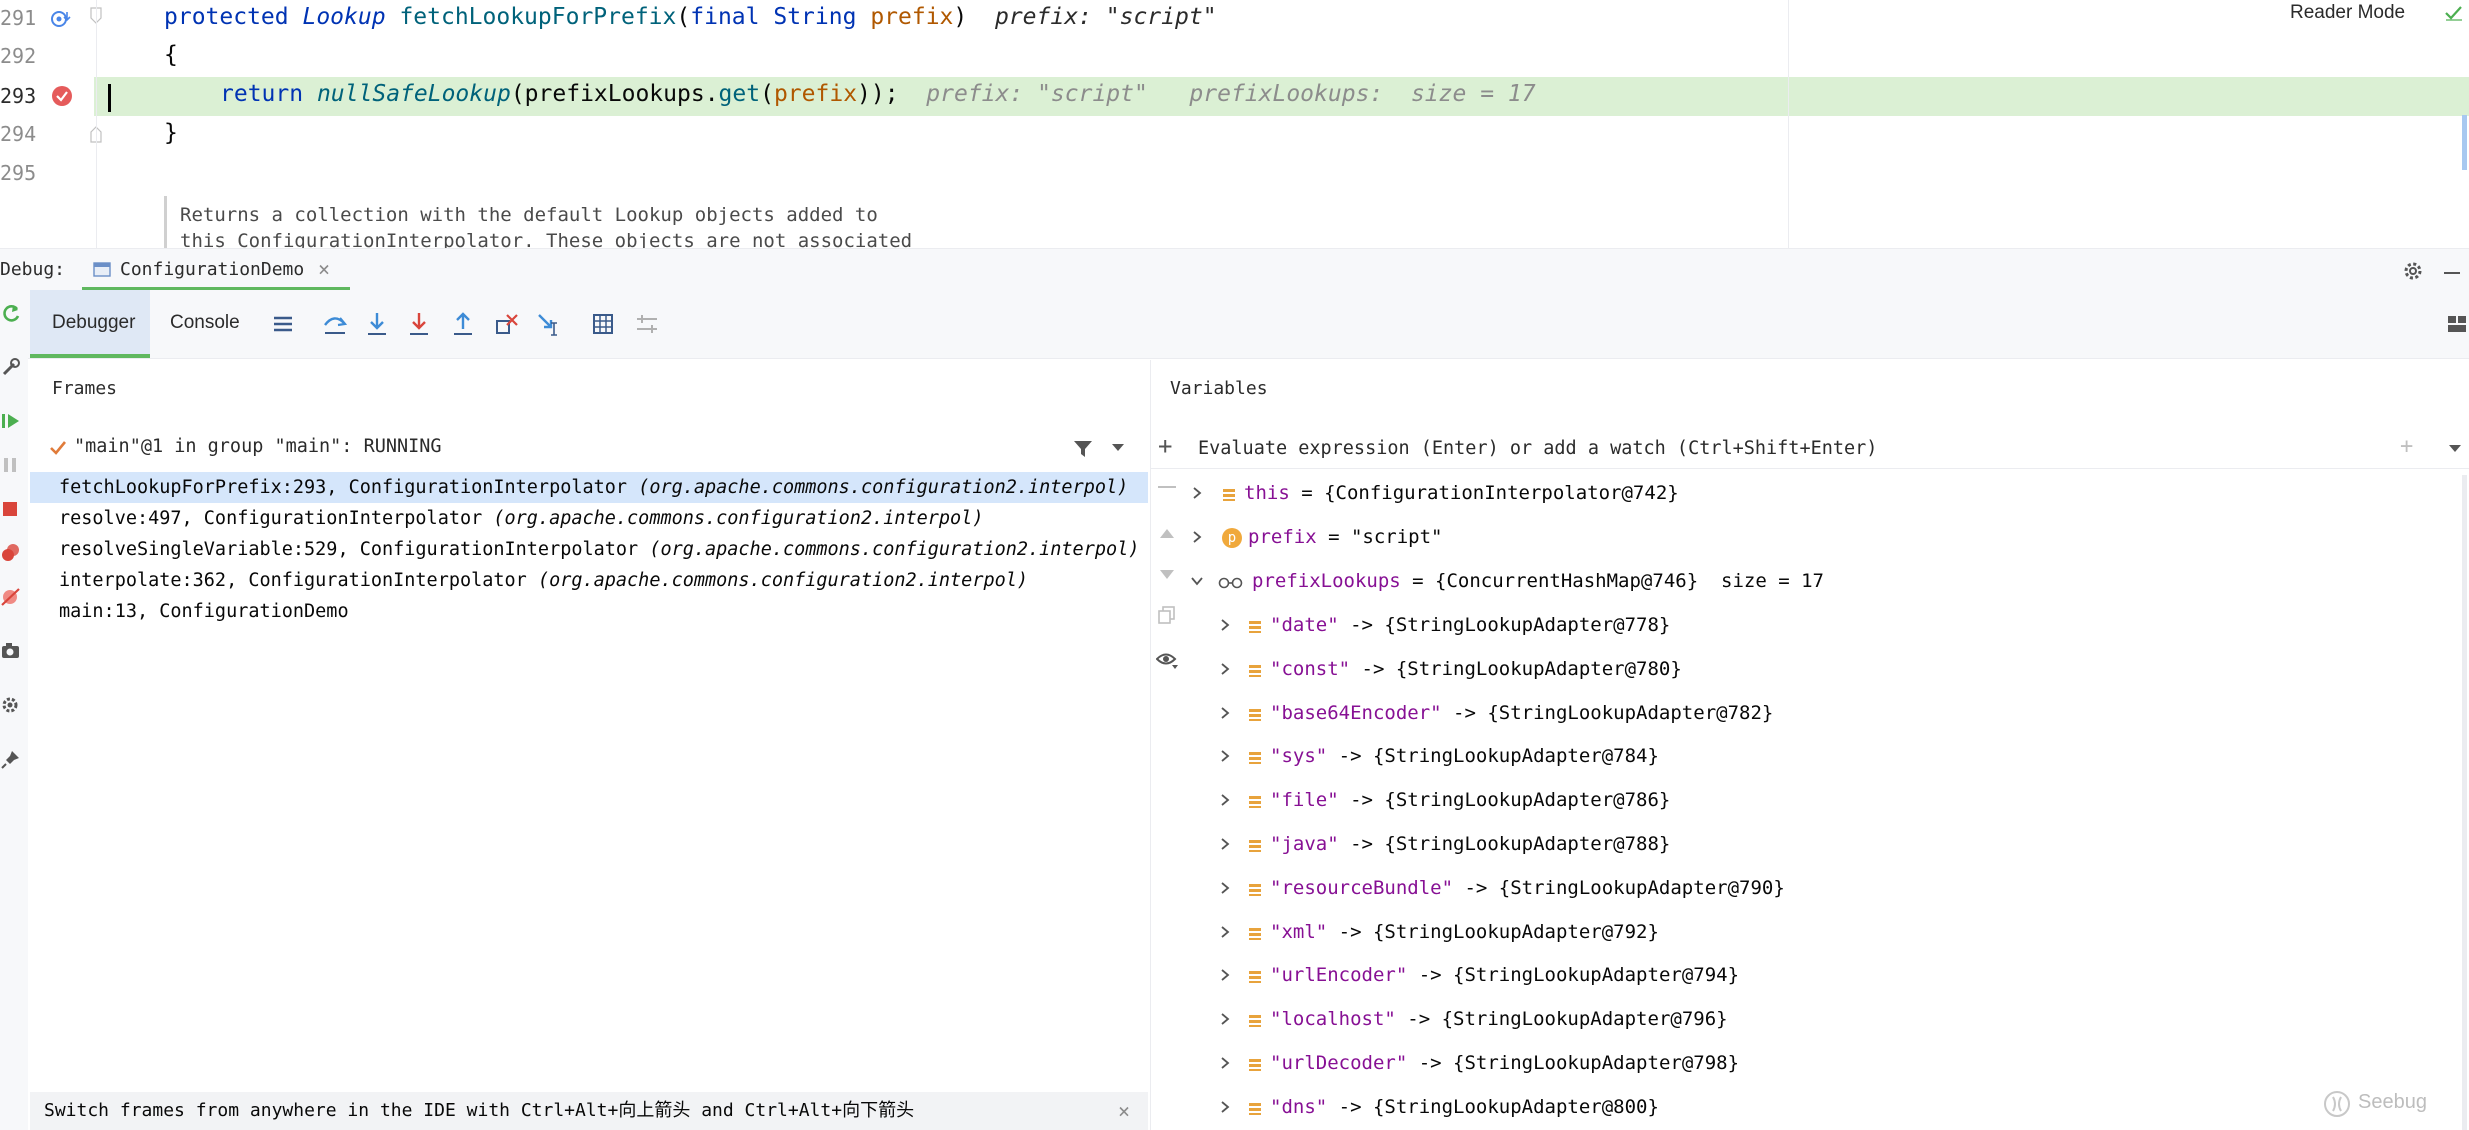 Image resolution: width=2469 pixels, height=1130 pixels. I want to click on drop-frame-icon, so click(507, 324).